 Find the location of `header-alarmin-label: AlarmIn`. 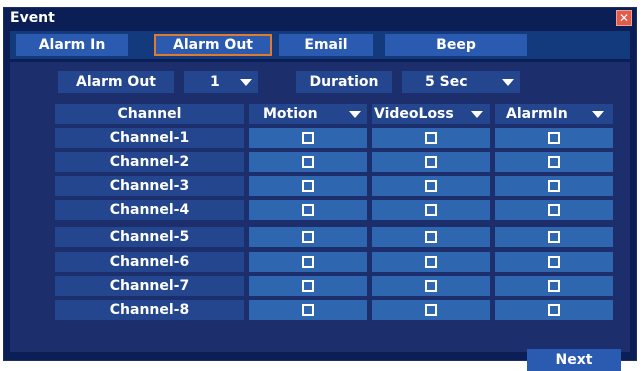

header-alarmin-label: AlarmIn is located at coordinates (537, 114).